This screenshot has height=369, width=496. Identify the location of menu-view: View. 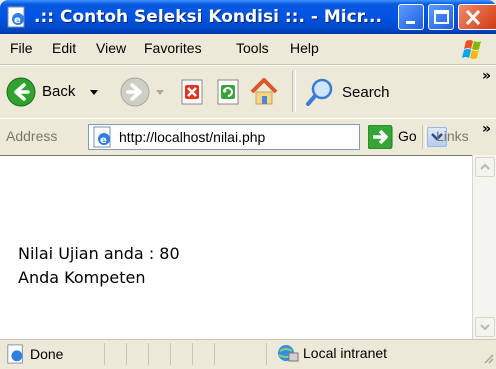
(111, 48).